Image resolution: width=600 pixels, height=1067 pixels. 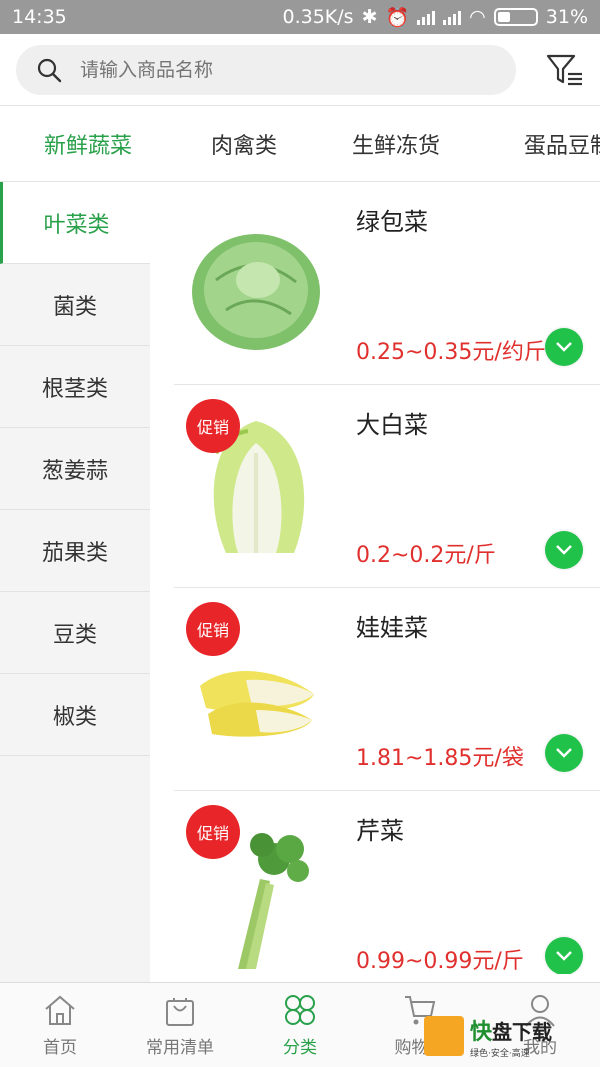 What do you see at coordinates (75, 305) in the screenshot?
I see `sidebar-item-mushroom: 菌类` at bounding box center [75, 305].